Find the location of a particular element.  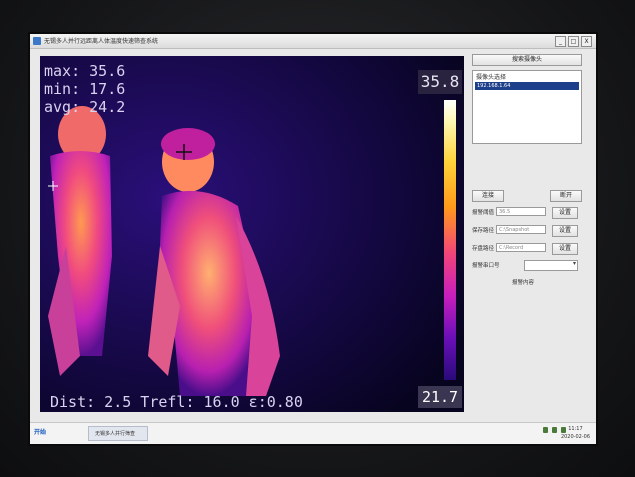

set-record-path-button: 设置 is located at coordinates (565, 249).